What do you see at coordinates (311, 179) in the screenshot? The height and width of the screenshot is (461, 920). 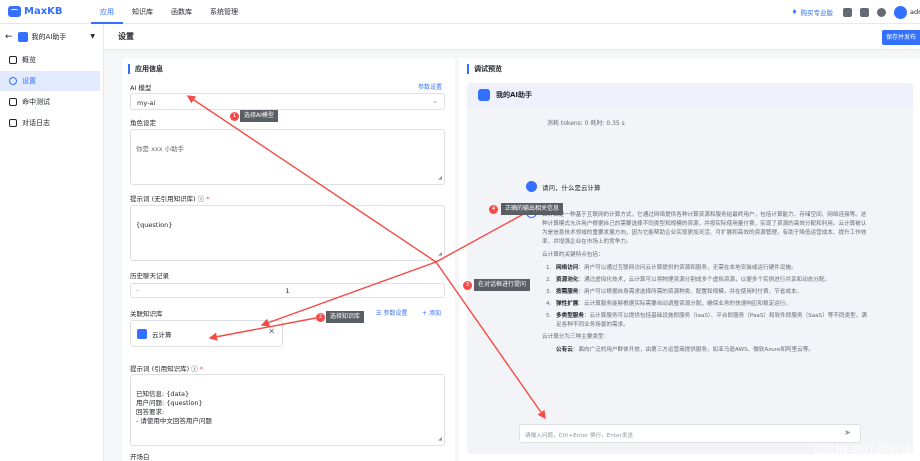 I see `arrow-model` at bounding box center [311, 179].